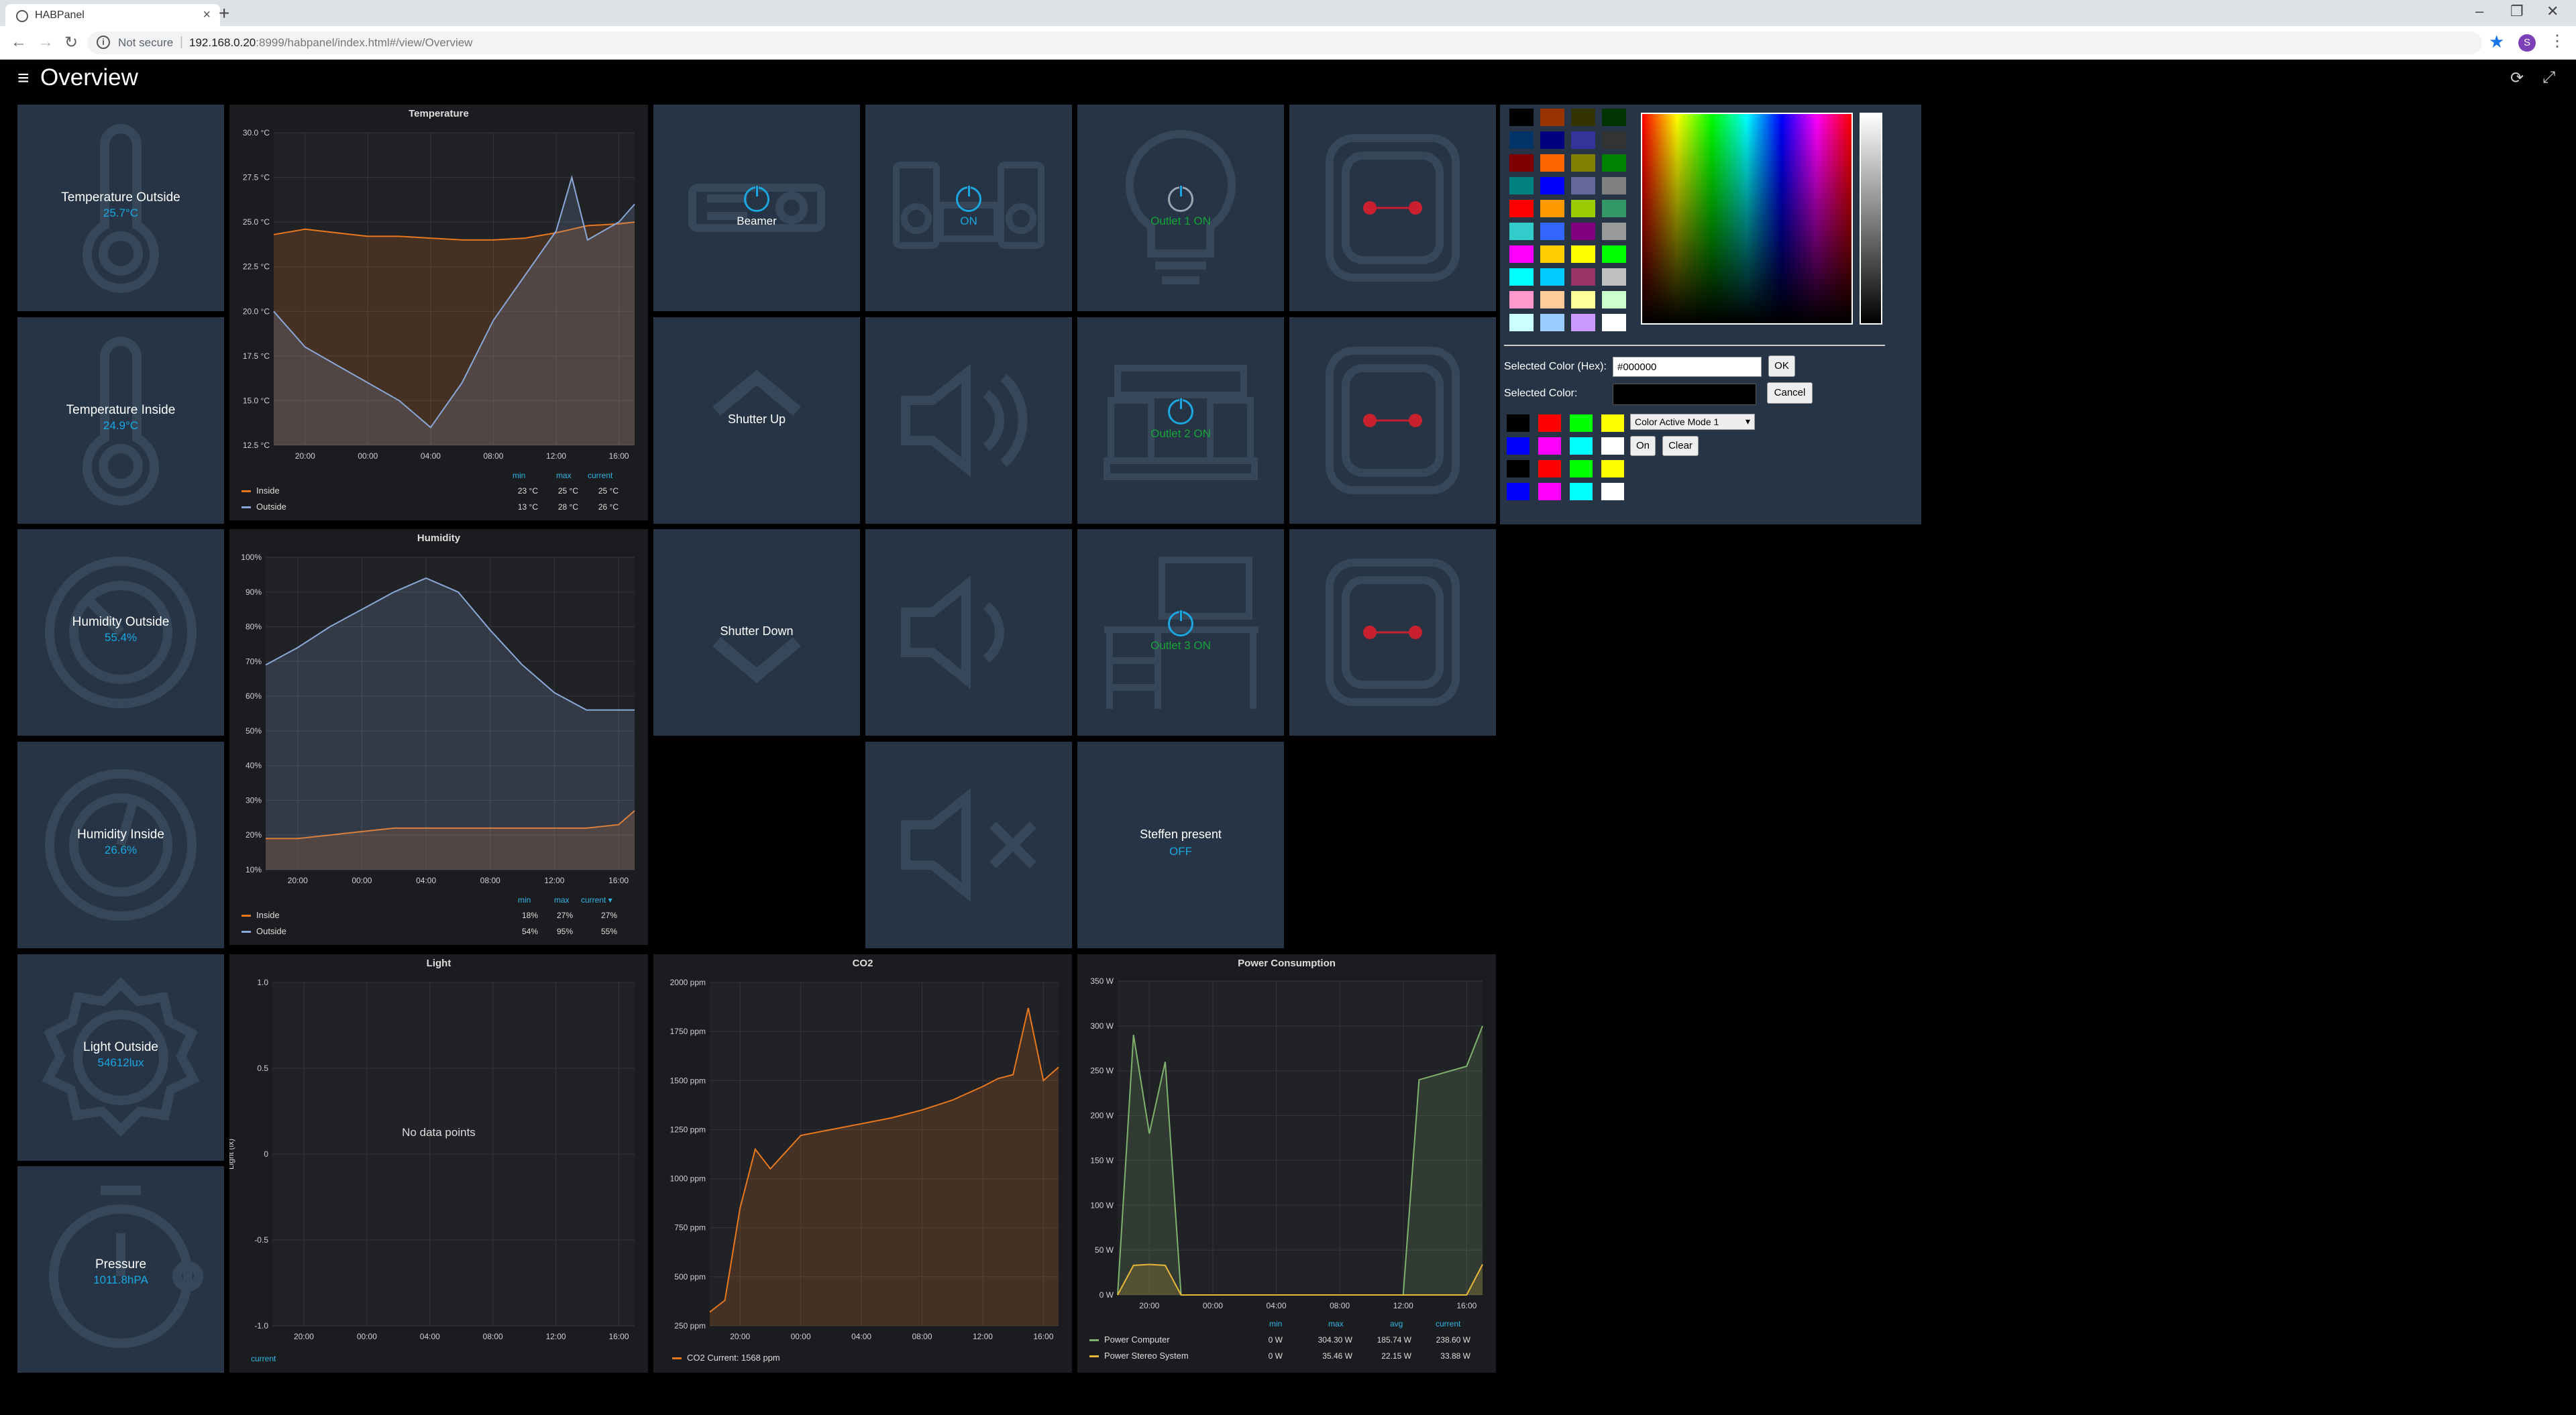  What do you see at coordinates (19, 42) in the screenshot?
I see `back-icon: ←` at bounding box center [19, 42].